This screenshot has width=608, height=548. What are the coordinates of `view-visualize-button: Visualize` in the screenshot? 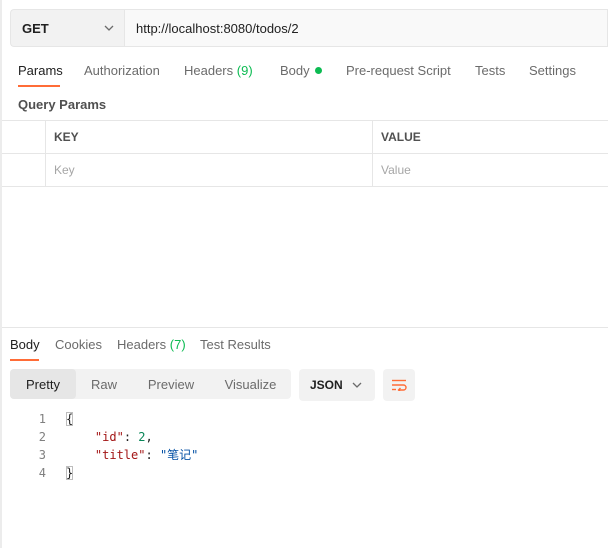 It's located at (250, 384).